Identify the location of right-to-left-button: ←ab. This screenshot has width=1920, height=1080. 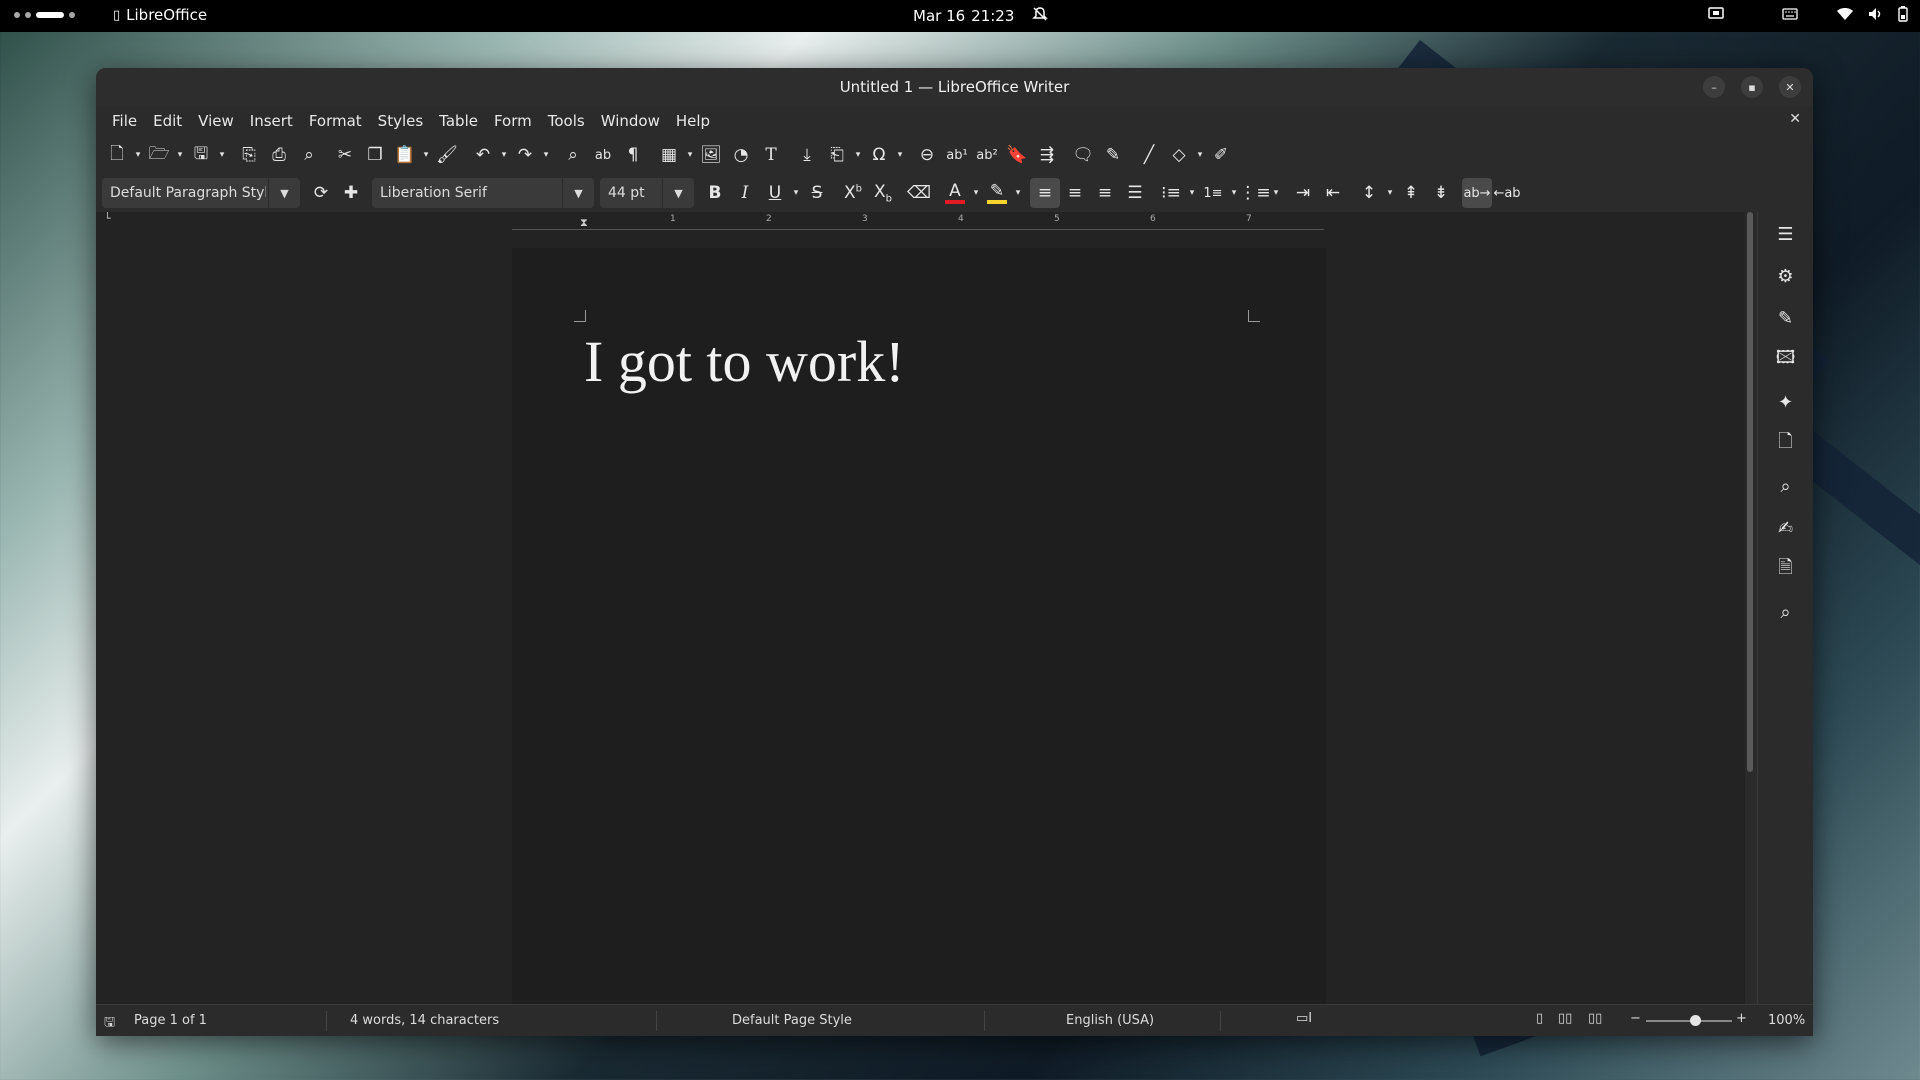
(1507, 193).